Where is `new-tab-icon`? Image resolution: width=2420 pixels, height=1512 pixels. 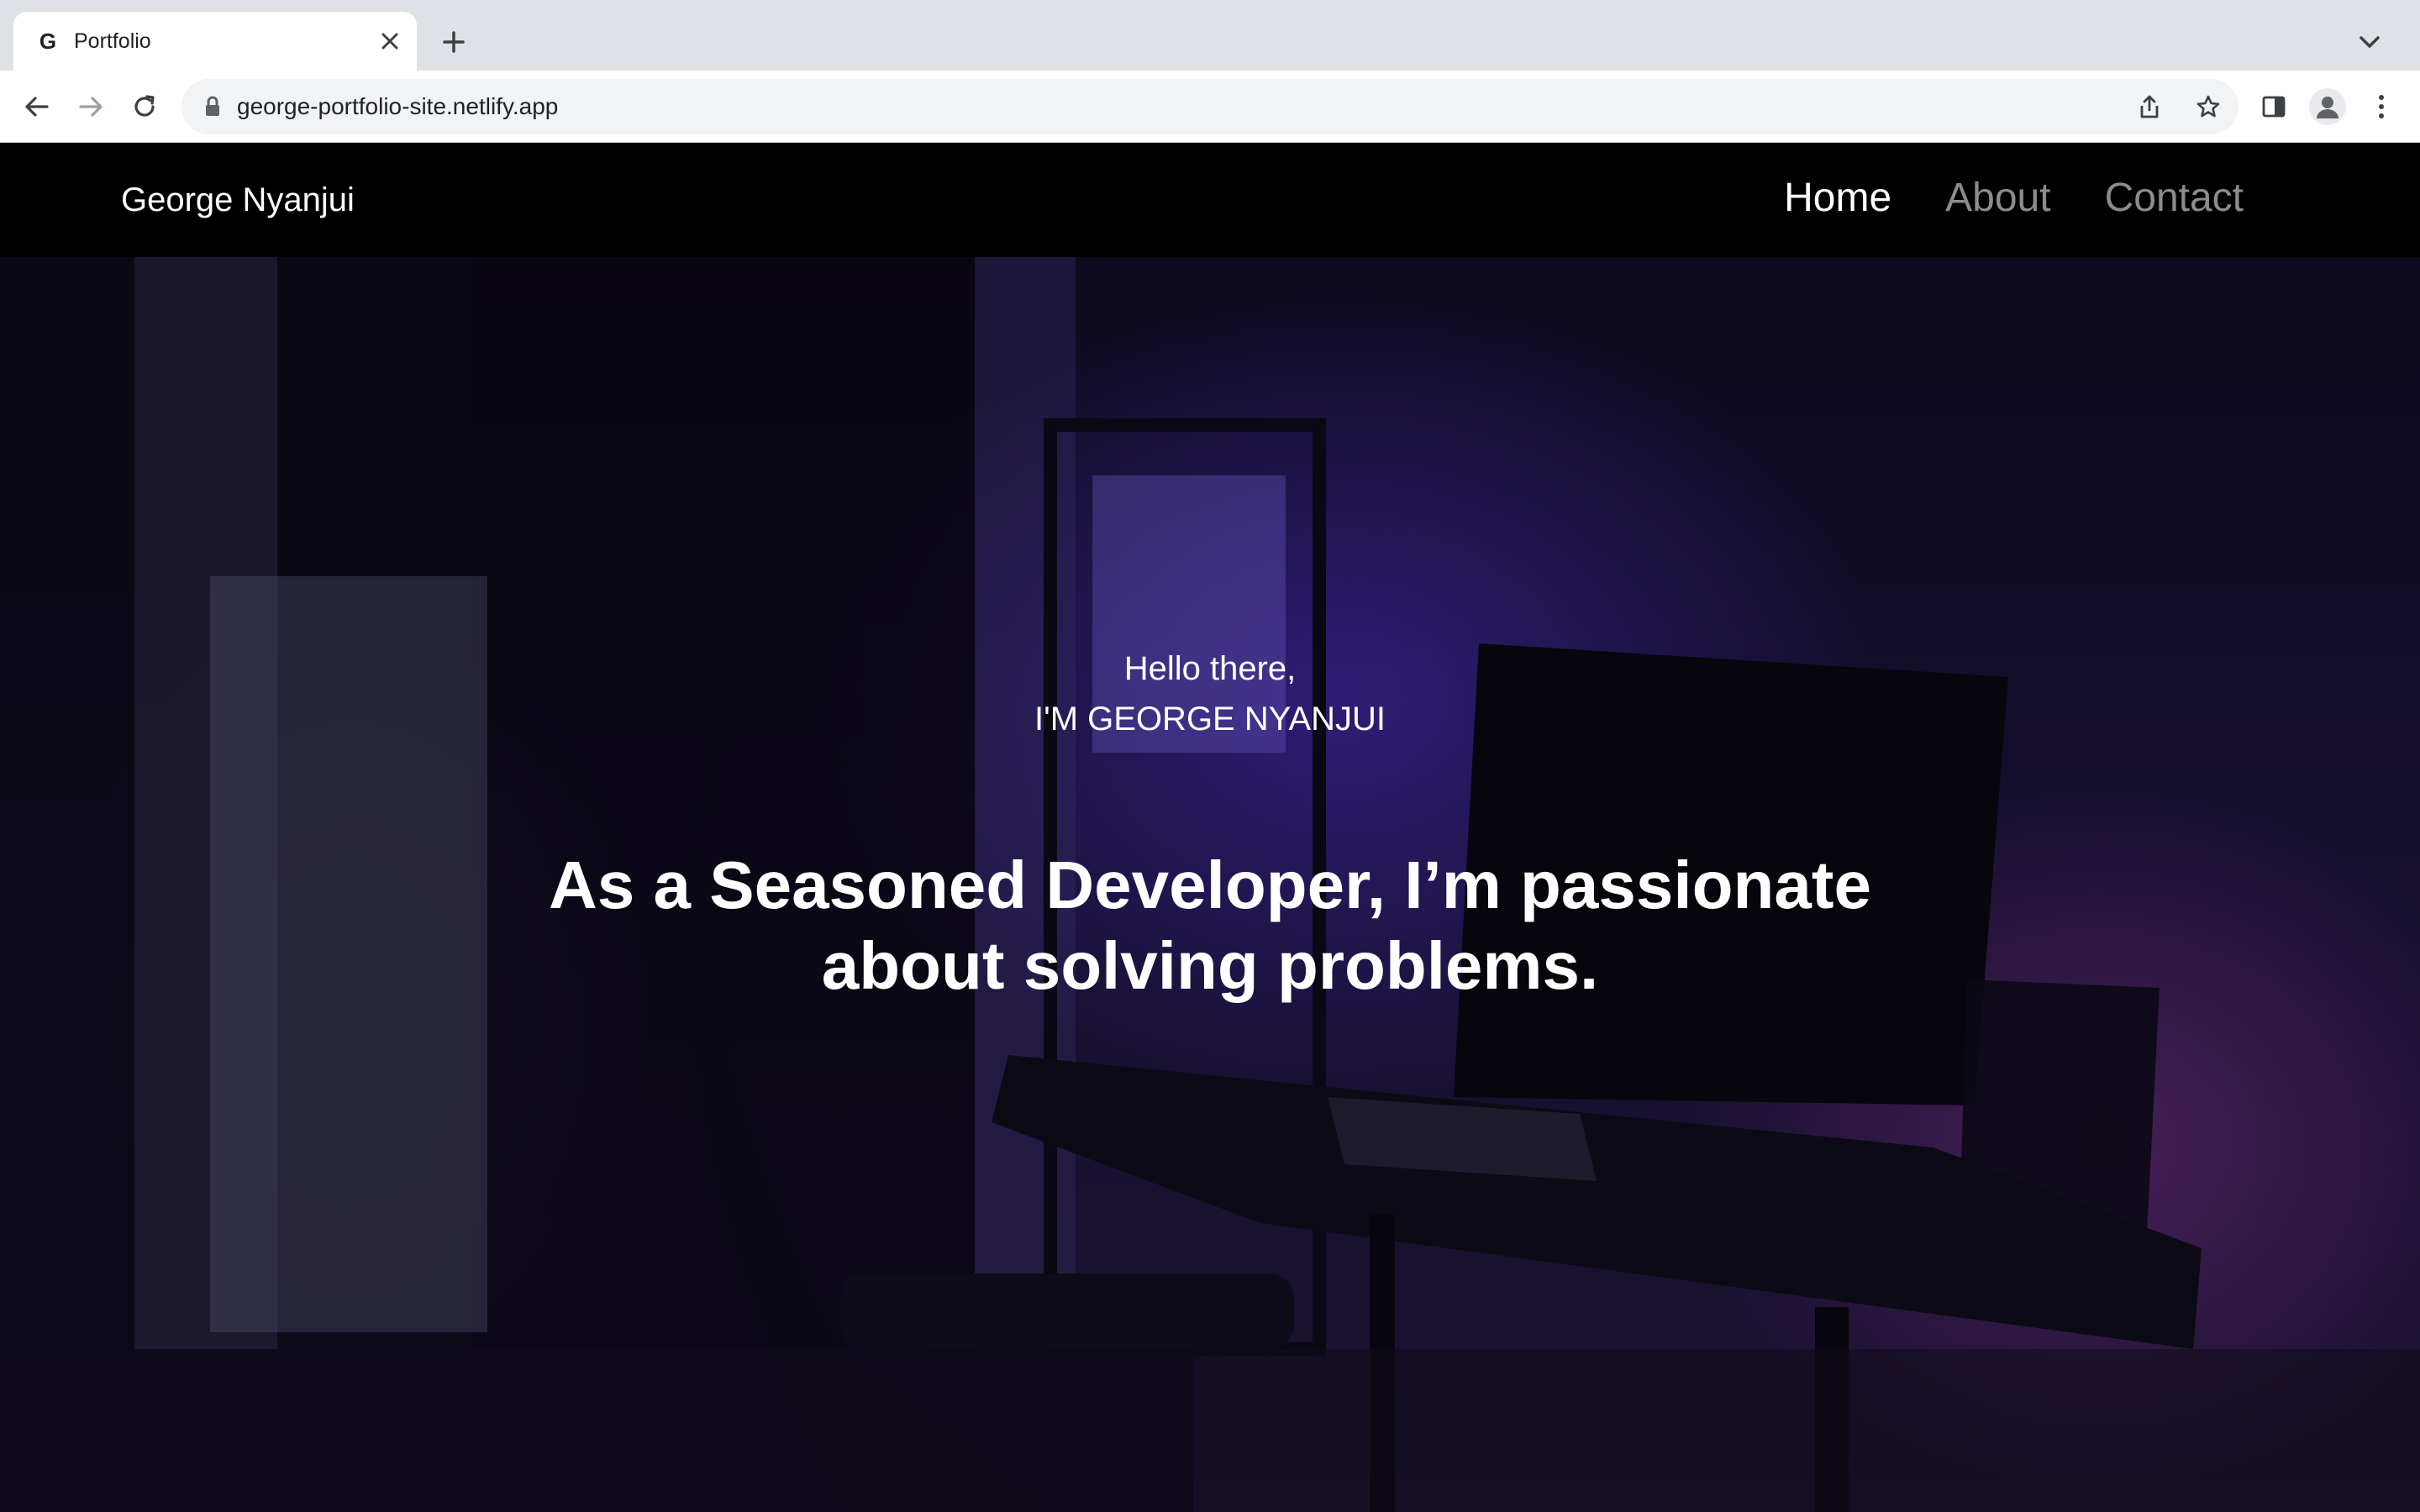
new-tab-icon is located at coordinates (454, 42).